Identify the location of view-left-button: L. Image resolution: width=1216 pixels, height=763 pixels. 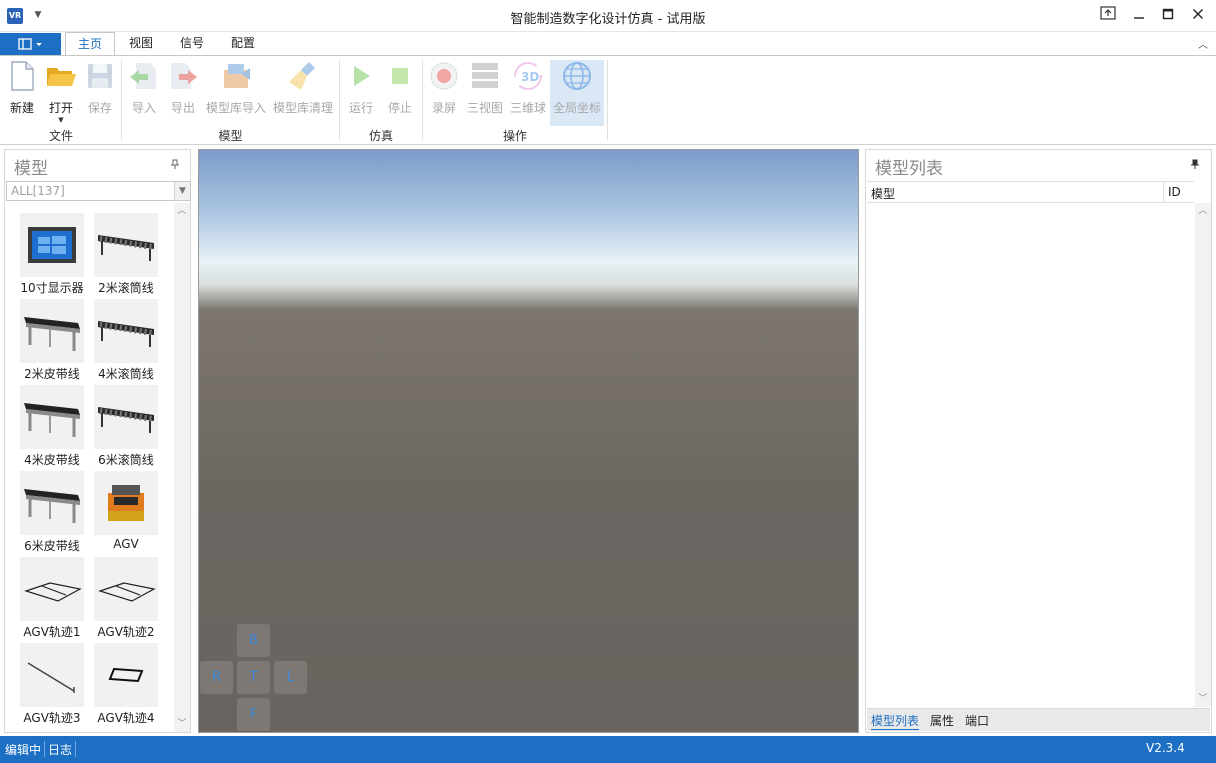
(290, 677).